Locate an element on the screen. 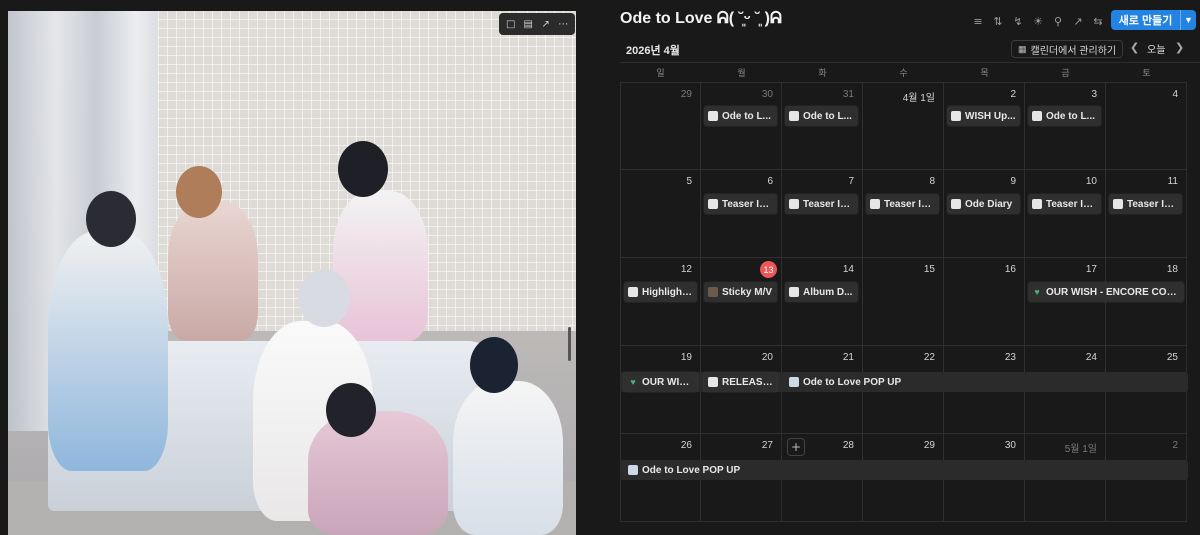 The width and height of the screenshot is (1200, 535). settings-icon: ⇆ is located at coordinates (1098, 21).